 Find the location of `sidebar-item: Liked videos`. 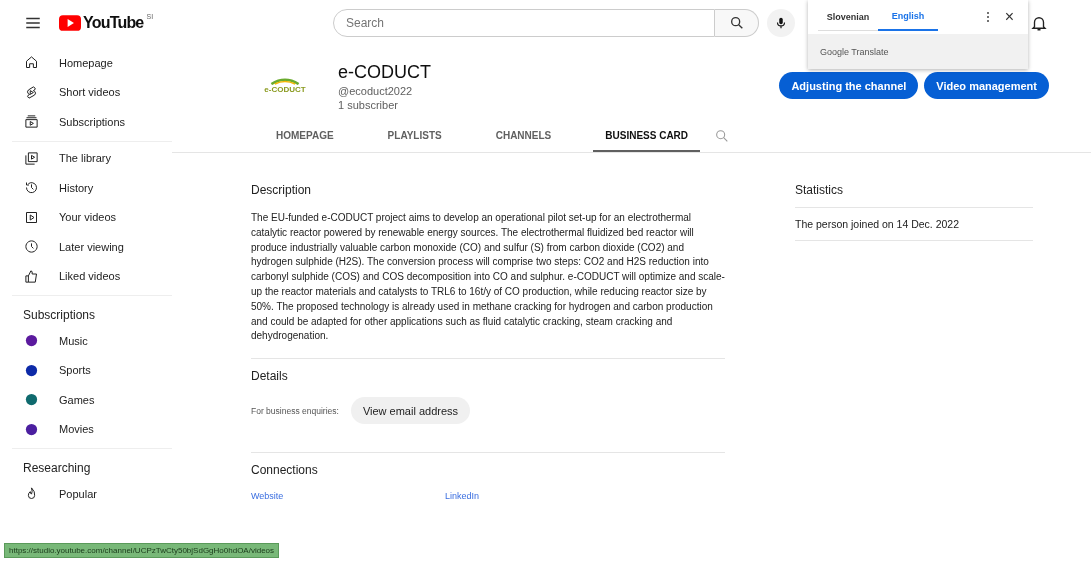

sidebar-item: Liked videos is located at coordinates (92, 276).